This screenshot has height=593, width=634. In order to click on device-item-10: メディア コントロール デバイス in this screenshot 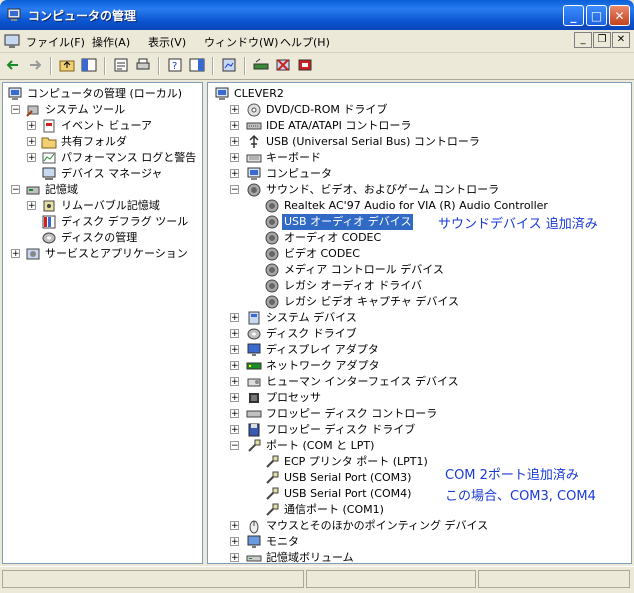, I will do `click(419, 270)`.